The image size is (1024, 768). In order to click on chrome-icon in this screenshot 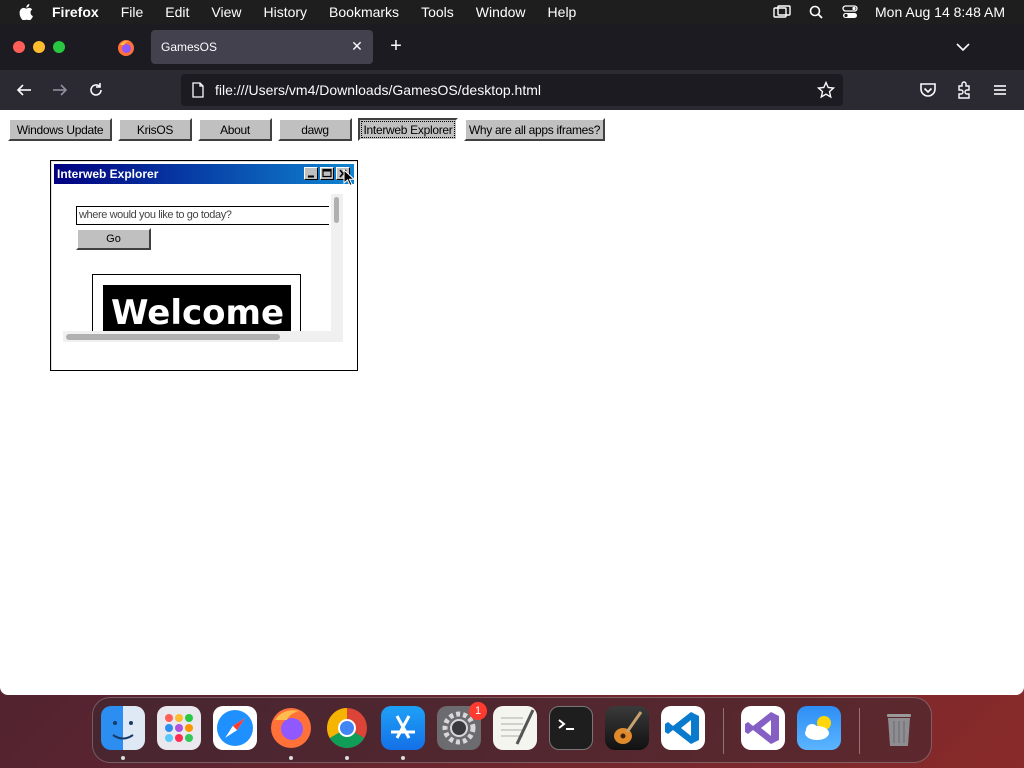, I will do `click(347, 728)`.